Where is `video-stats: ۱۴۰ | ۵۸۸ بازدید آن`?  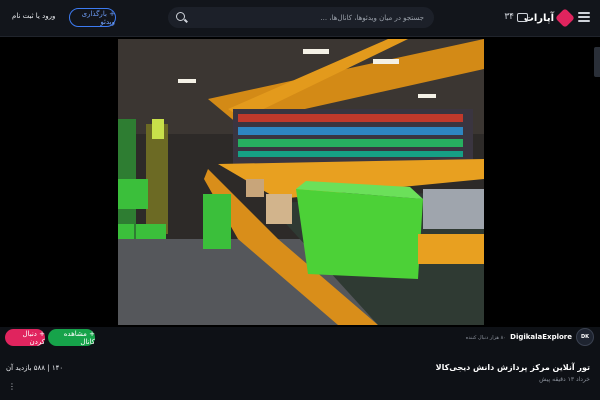
video-stats: ۱۴۰ | ۵۸۸ بازدید آن is located at coordinates (34, 368).